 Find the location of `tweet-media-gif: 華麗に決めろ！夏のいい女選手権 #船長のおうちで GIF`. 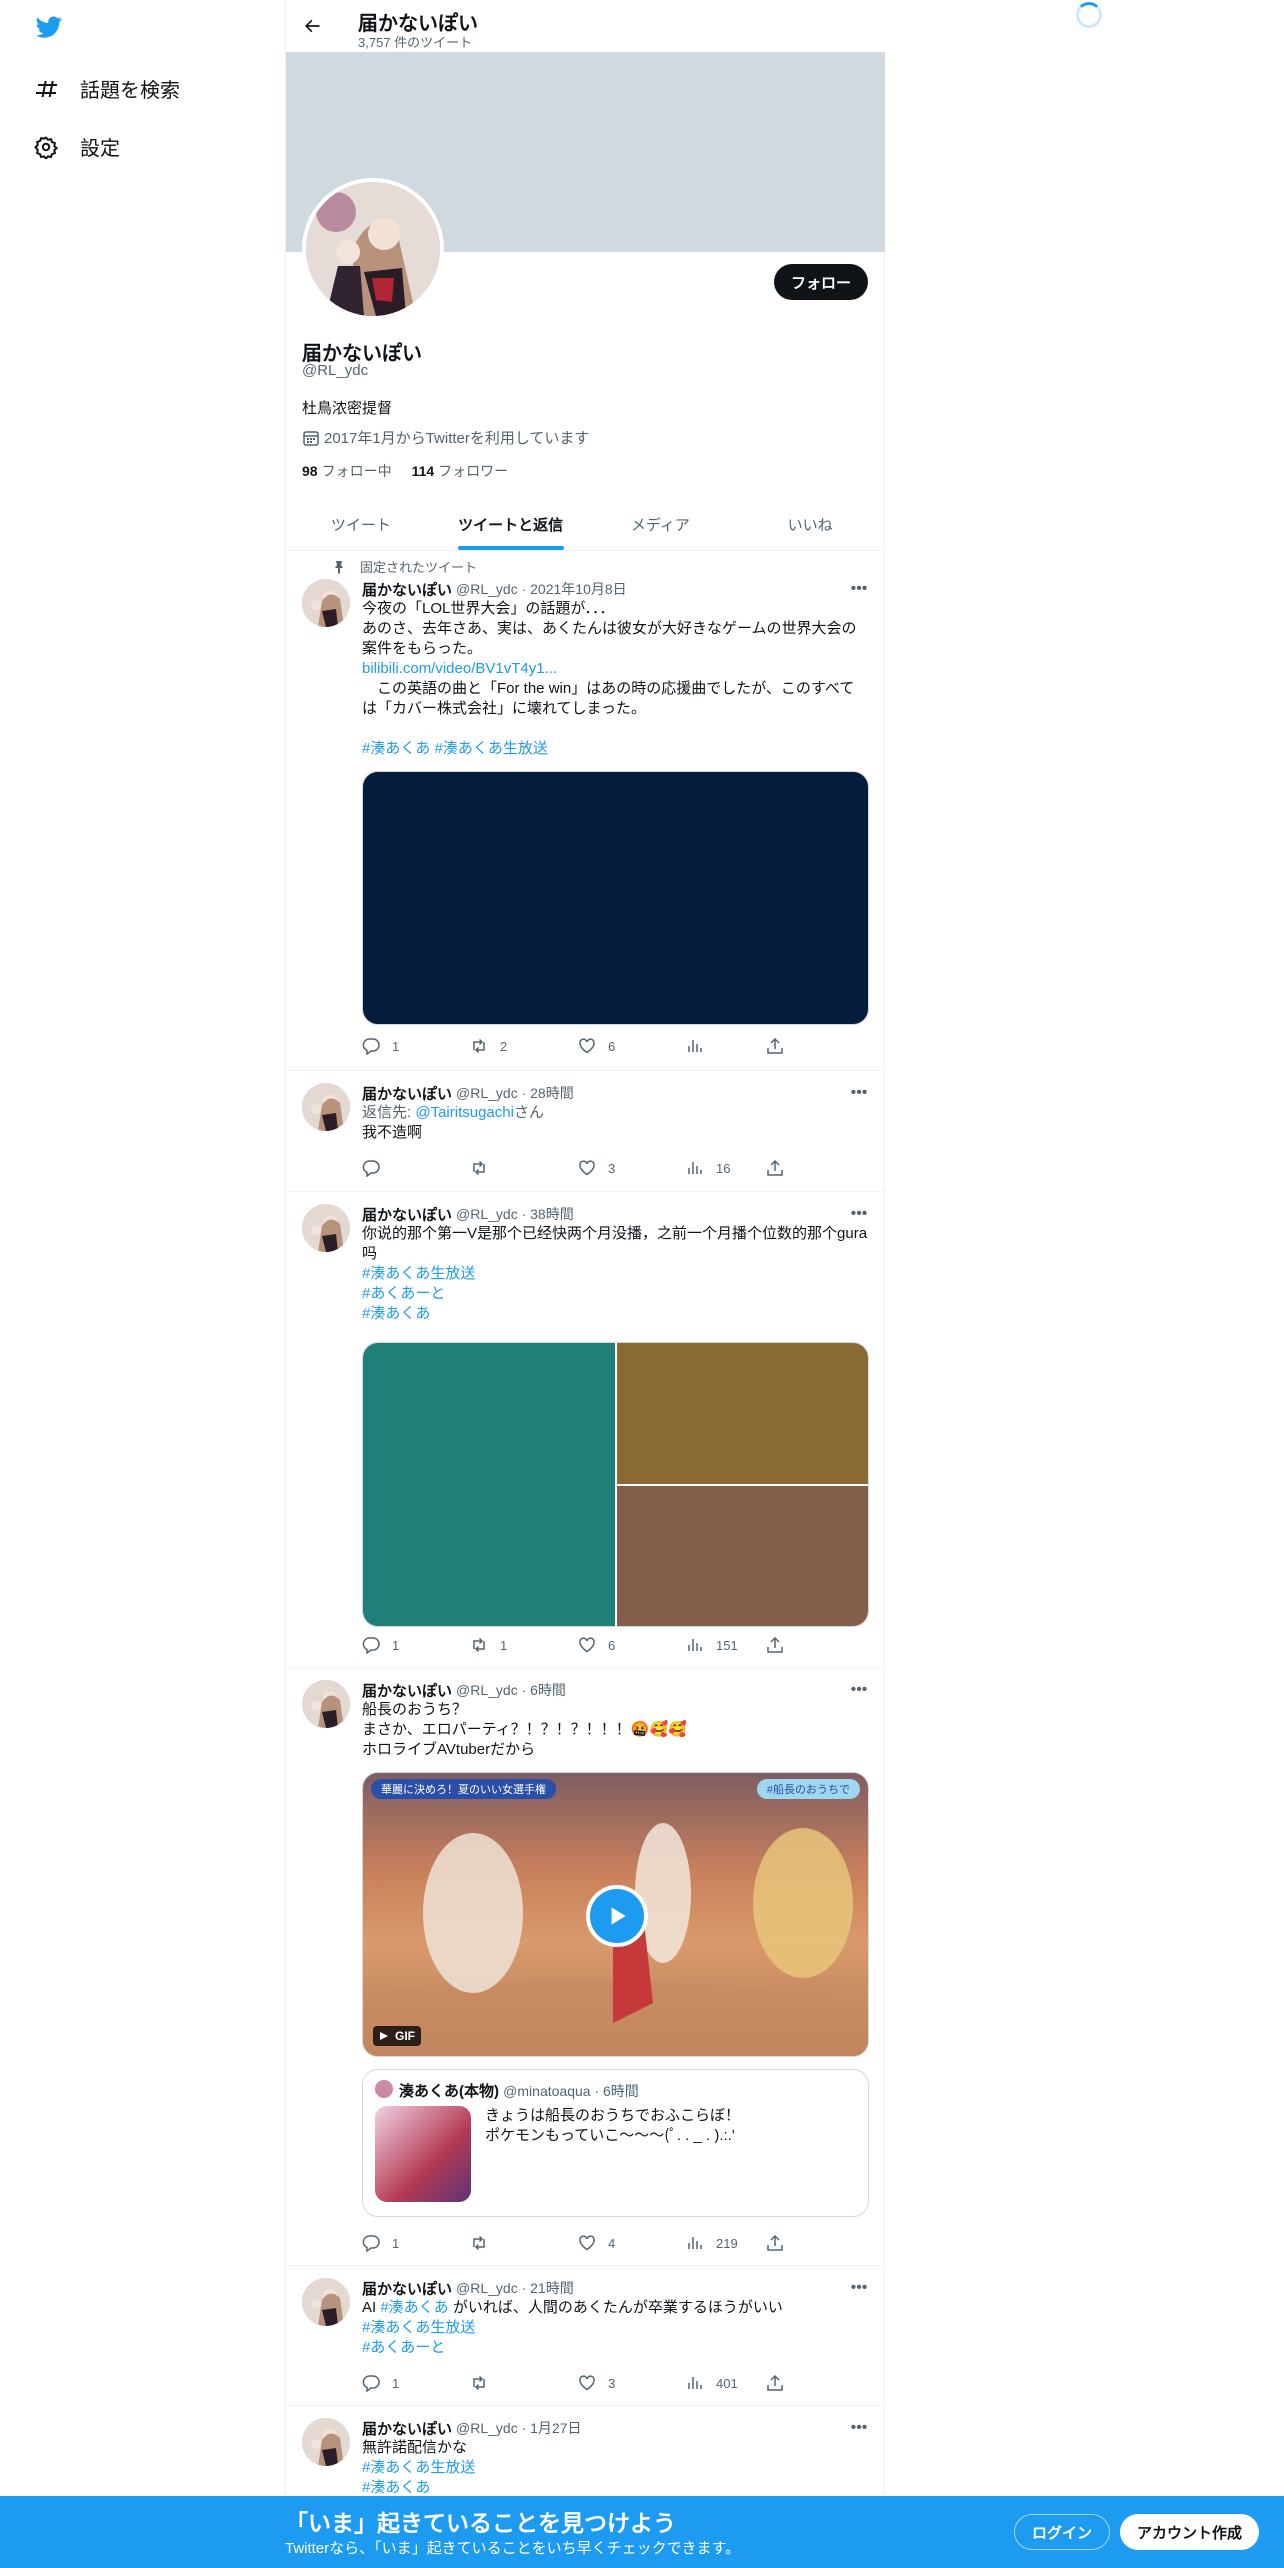

tweet-media-gif: 華麗に決めろ！夏のいい女選手権 #船長のおうちで GIF is located at coordinates (615, 1914).